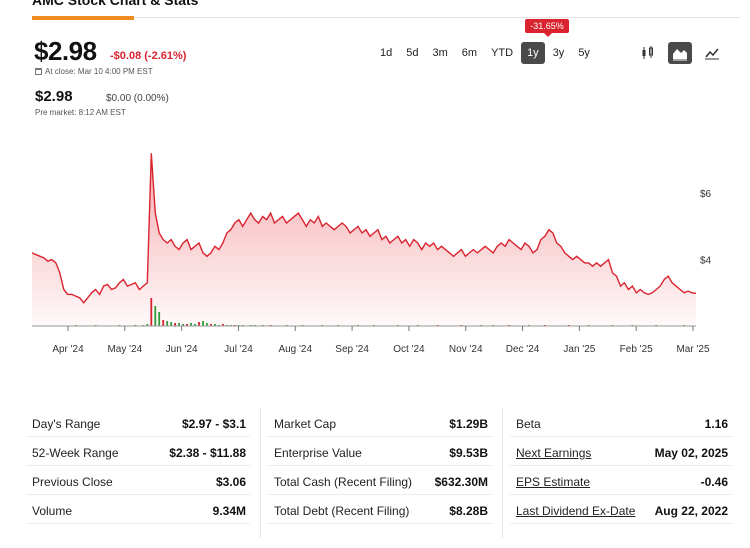 This screenshot has width=750, height=548. Describe the element at coordinates (138, 422) in the screenshot. I see `stat-row: Day's Range $2.97 - $3.1` at that location.